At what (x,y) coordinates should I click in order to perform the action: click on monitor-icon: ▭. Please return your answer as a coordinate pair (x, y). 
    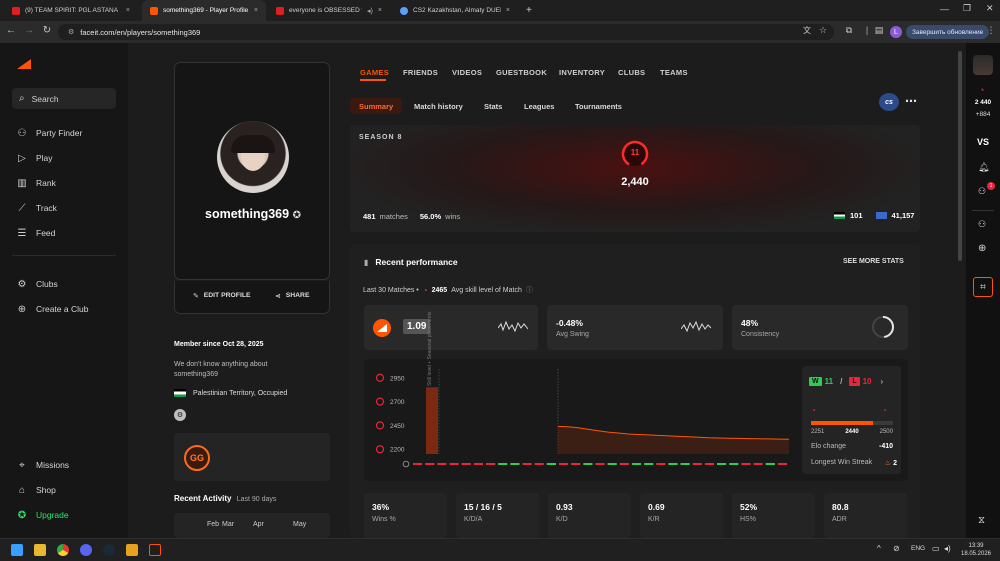
    Looking at the image, I should click on (936, 548).